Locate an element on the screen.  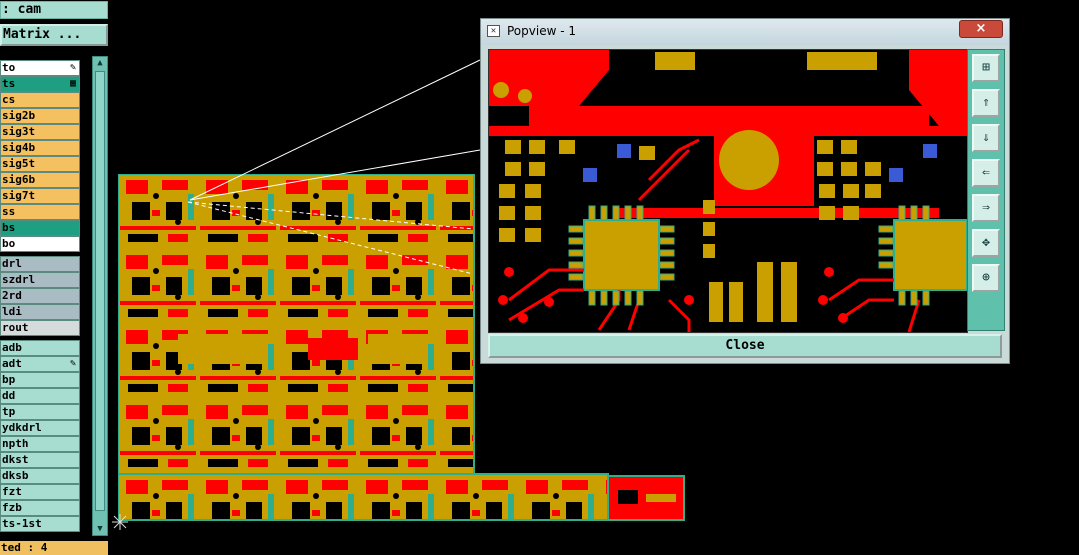
layer-name: ldi is located at coordinates (12, 311).